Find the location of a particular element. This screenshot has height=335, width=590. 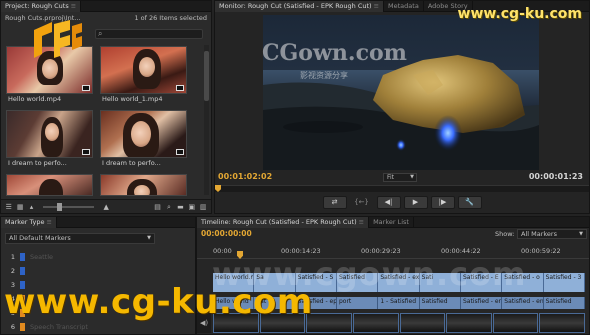

zoom-select: Fit ▼ is located at coordinates (400, 177).